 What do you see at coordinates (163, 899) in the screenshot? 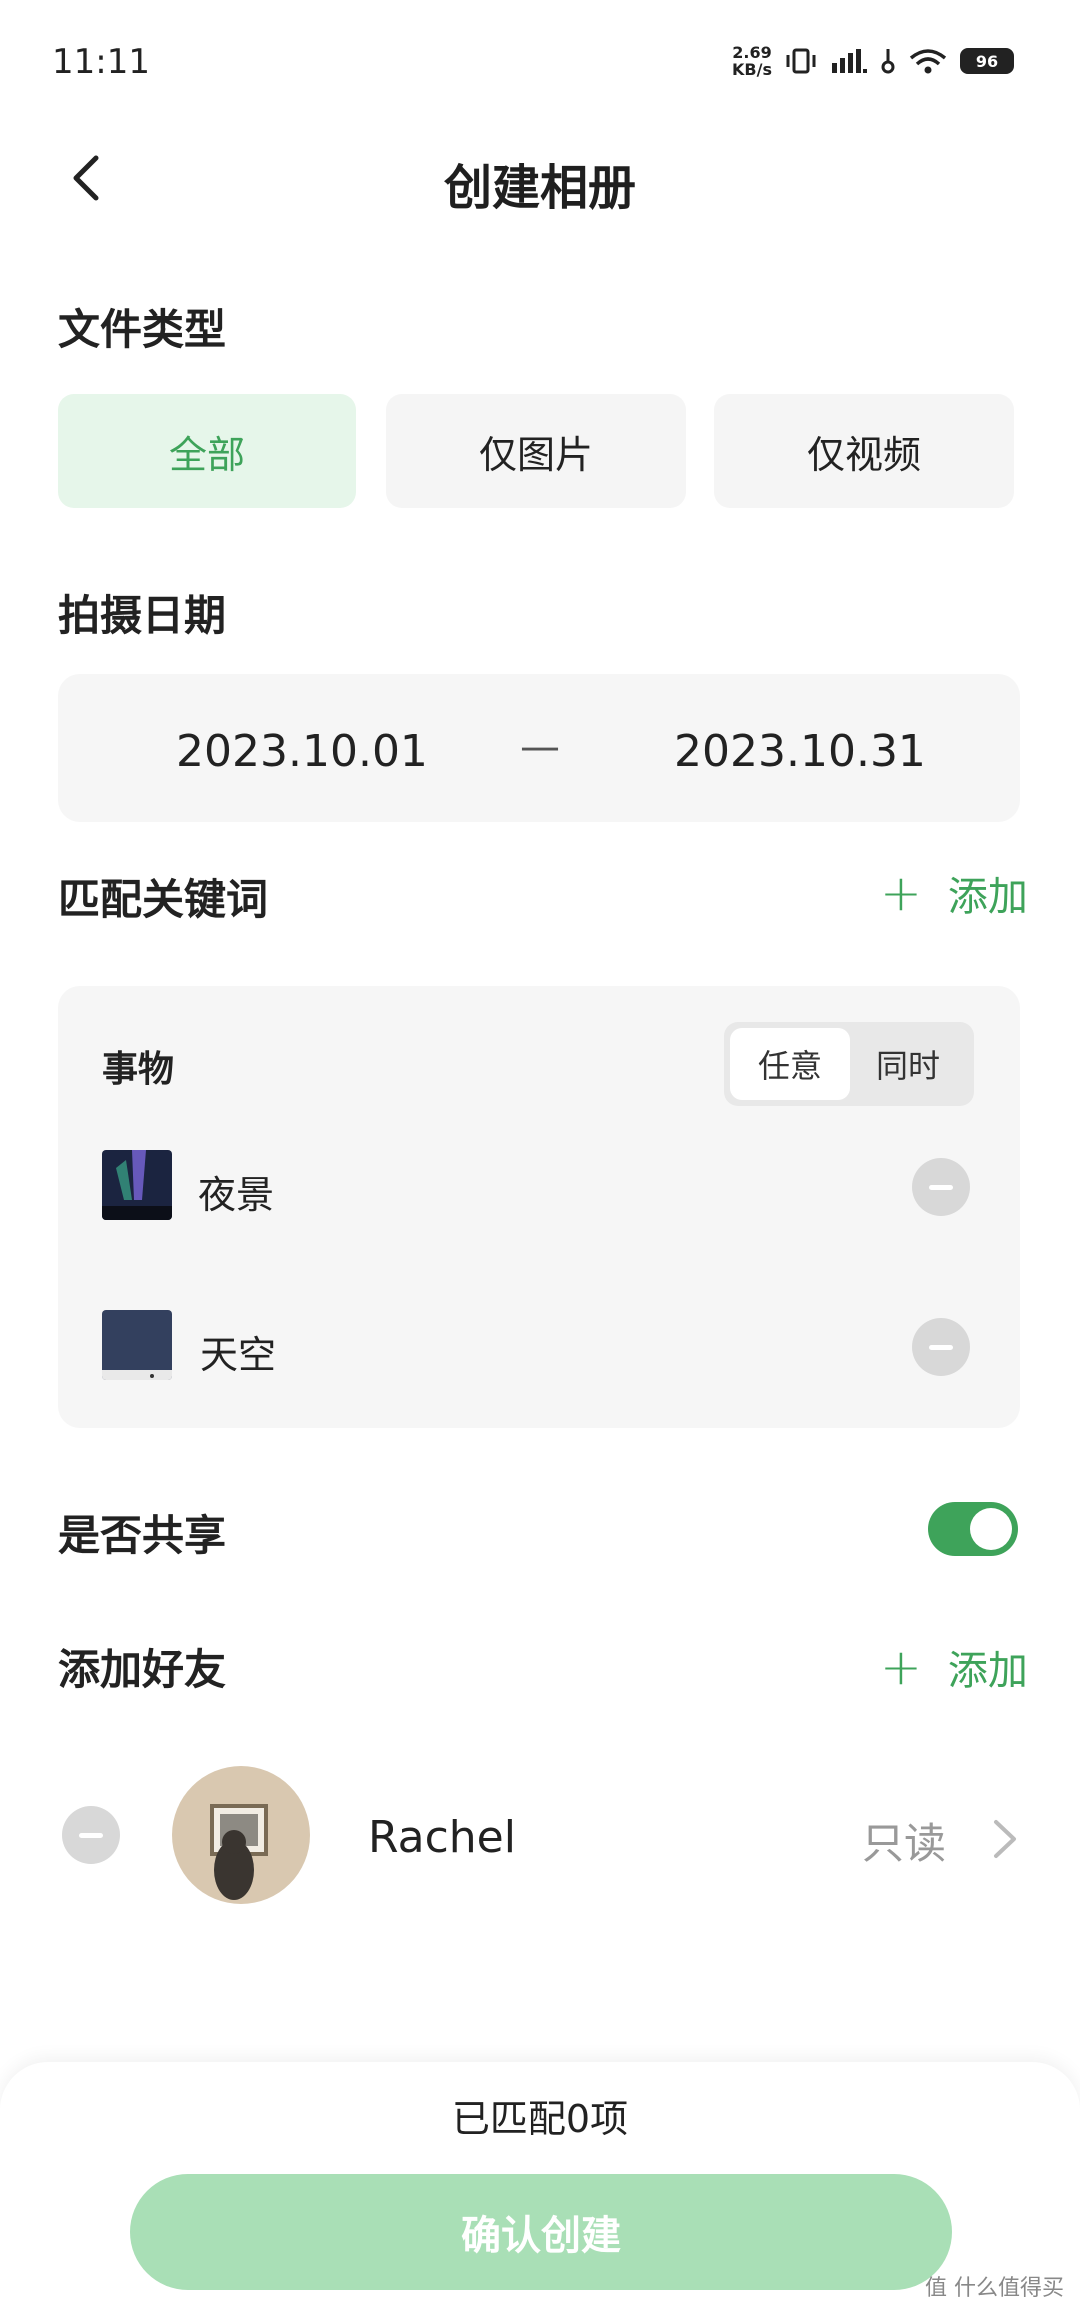
I see `keywords-label: 匹配关键词` at bounding box center [163, 899].